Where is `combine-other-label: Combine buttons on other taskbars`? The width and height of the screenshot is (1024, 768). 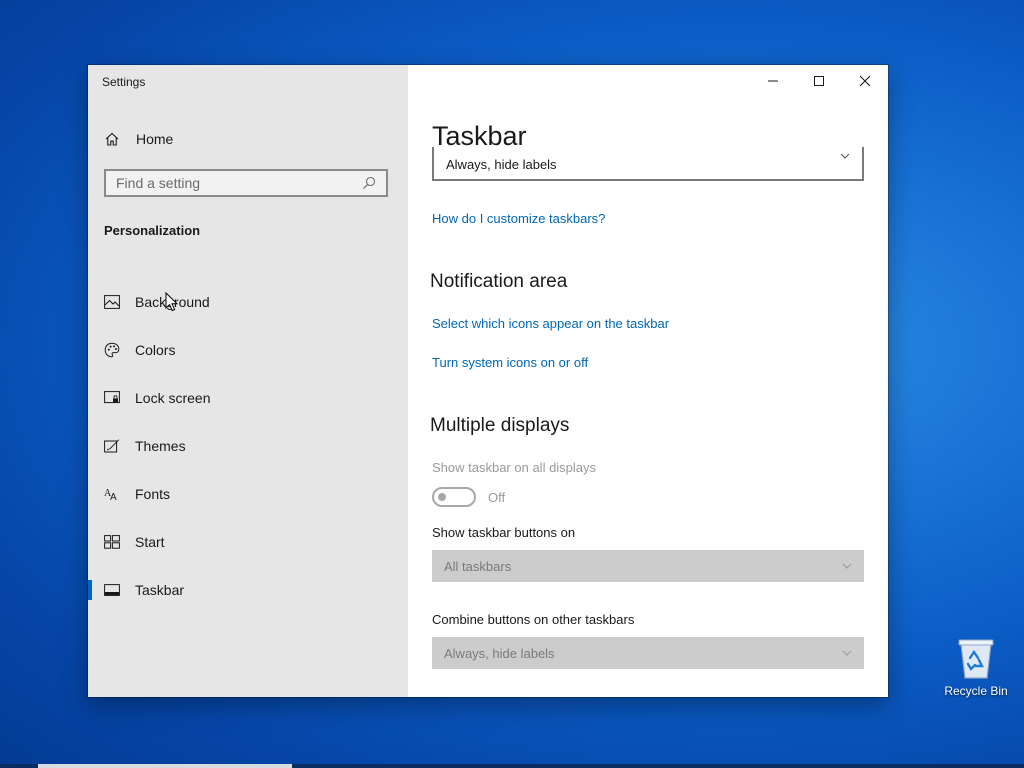 combine-other-label: Combine buttons on other taskbars is located at coordinates (533, 619).